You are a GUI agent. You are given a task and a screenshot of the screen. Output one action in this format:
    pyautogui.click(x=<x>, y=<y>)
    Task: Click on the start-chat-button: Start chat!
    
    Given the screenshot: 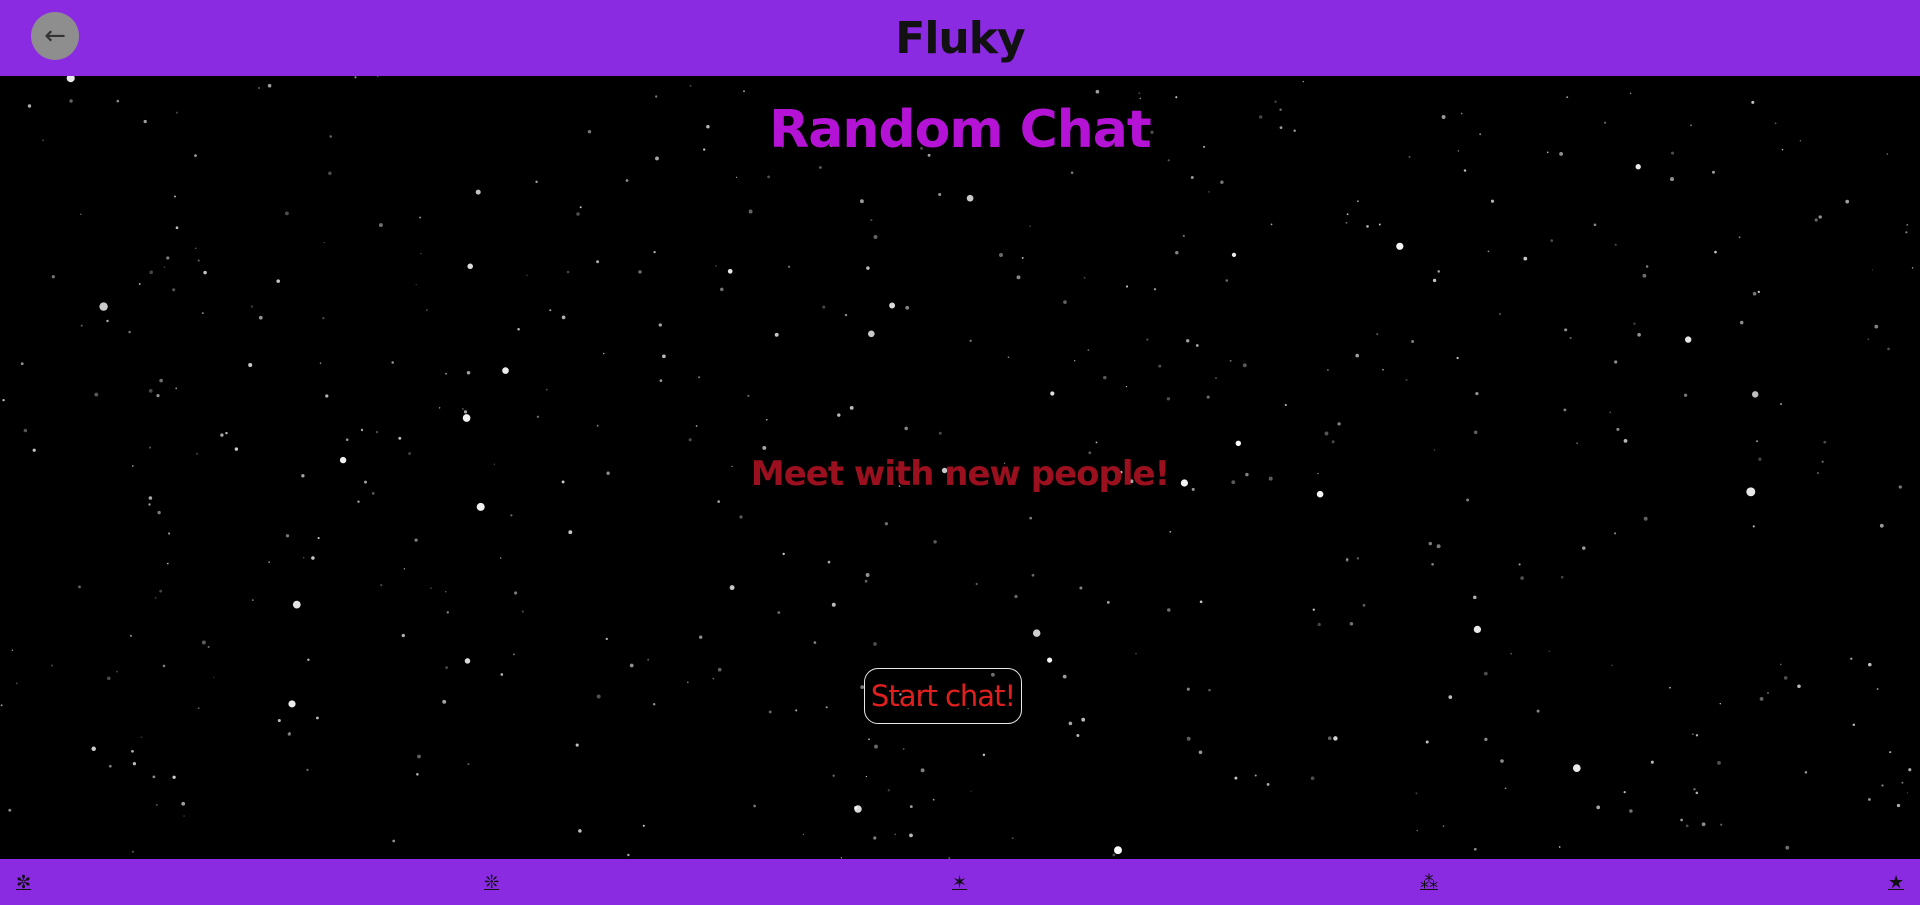 What is the action you would take?
    pyautogui.click(x=943, y=696)
    